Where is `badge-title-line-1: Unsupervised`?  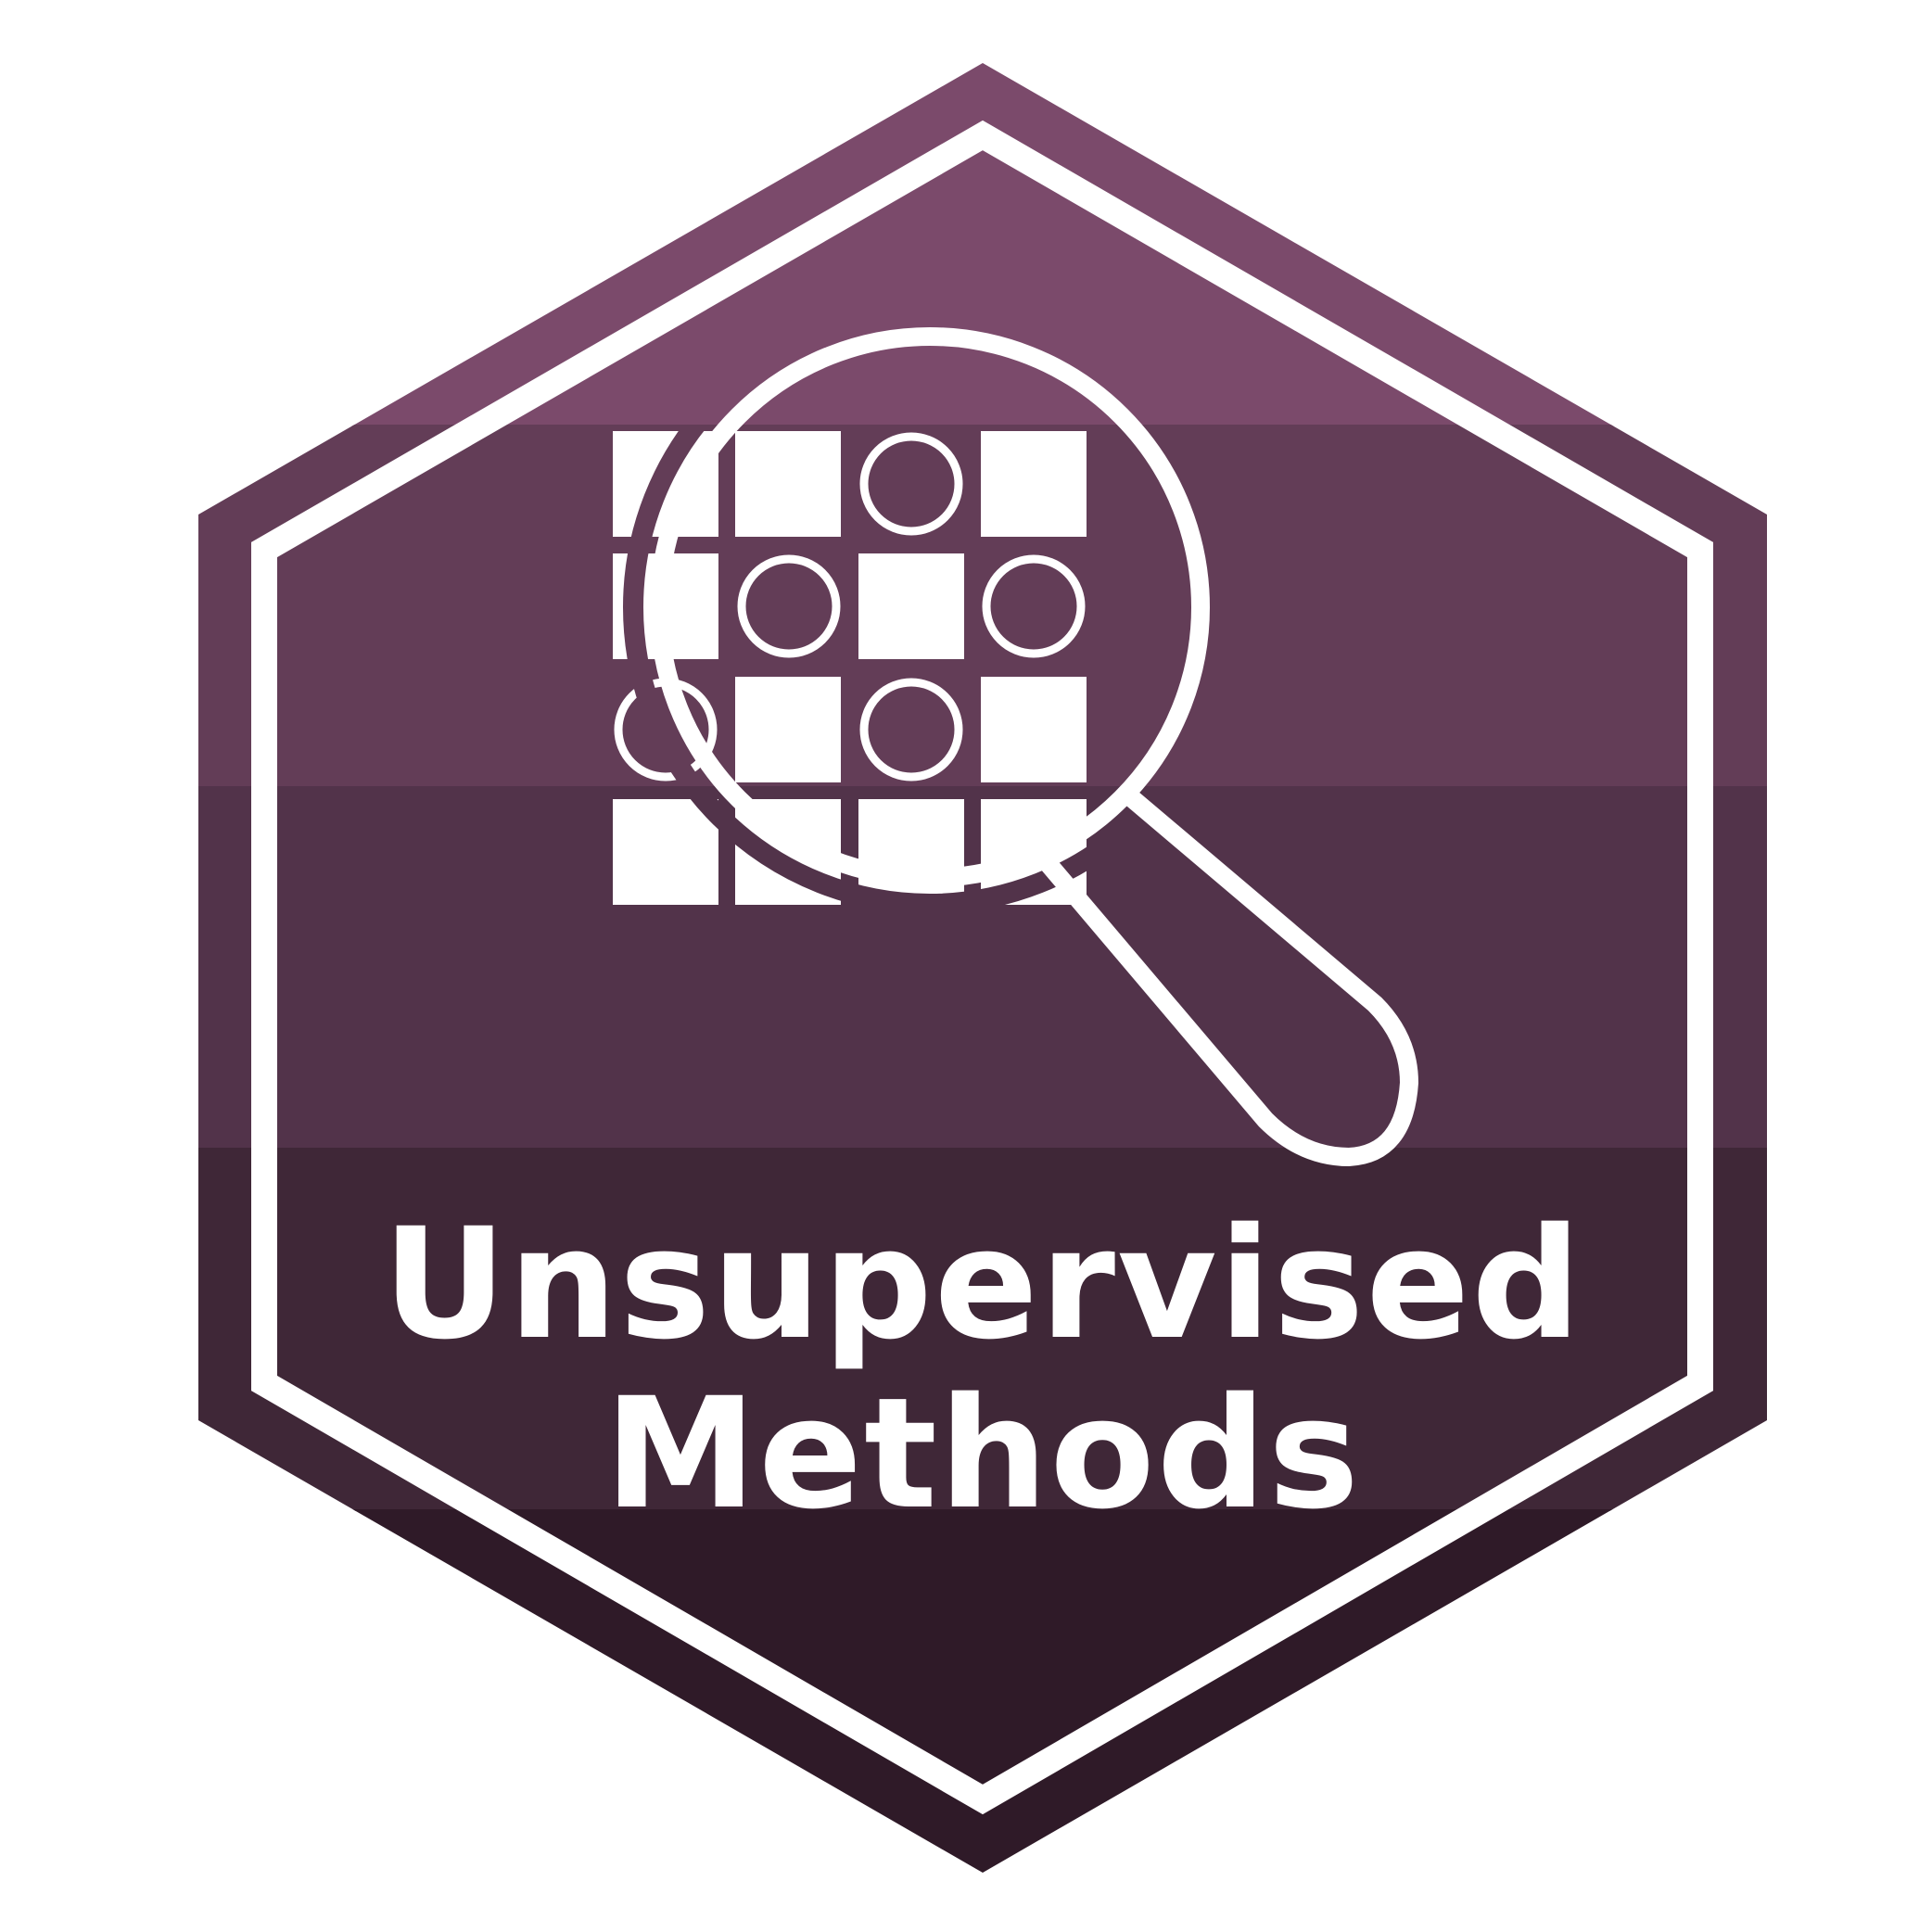
badge-title-line-1: Unsupervised is located at coordinates (983, 1284).